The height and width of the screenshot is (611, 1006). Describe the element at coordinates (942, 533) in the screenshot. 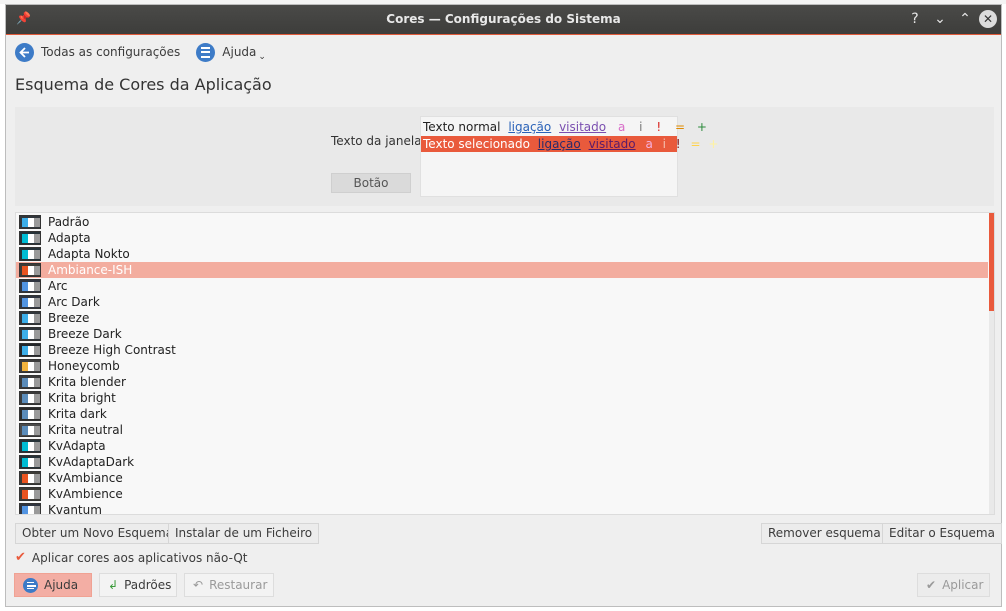

I see `edit-scheme-button: Editar o Esquema` at that location.